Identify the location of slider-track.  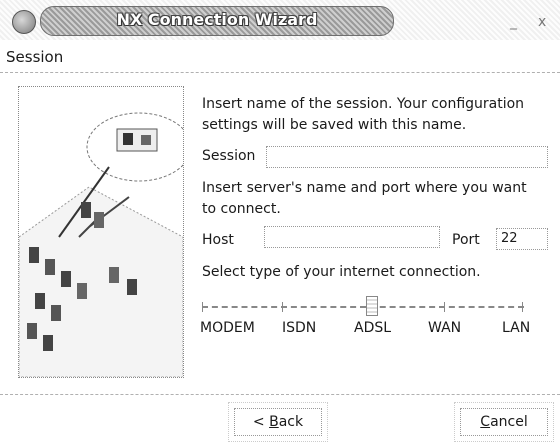
(363, 307).